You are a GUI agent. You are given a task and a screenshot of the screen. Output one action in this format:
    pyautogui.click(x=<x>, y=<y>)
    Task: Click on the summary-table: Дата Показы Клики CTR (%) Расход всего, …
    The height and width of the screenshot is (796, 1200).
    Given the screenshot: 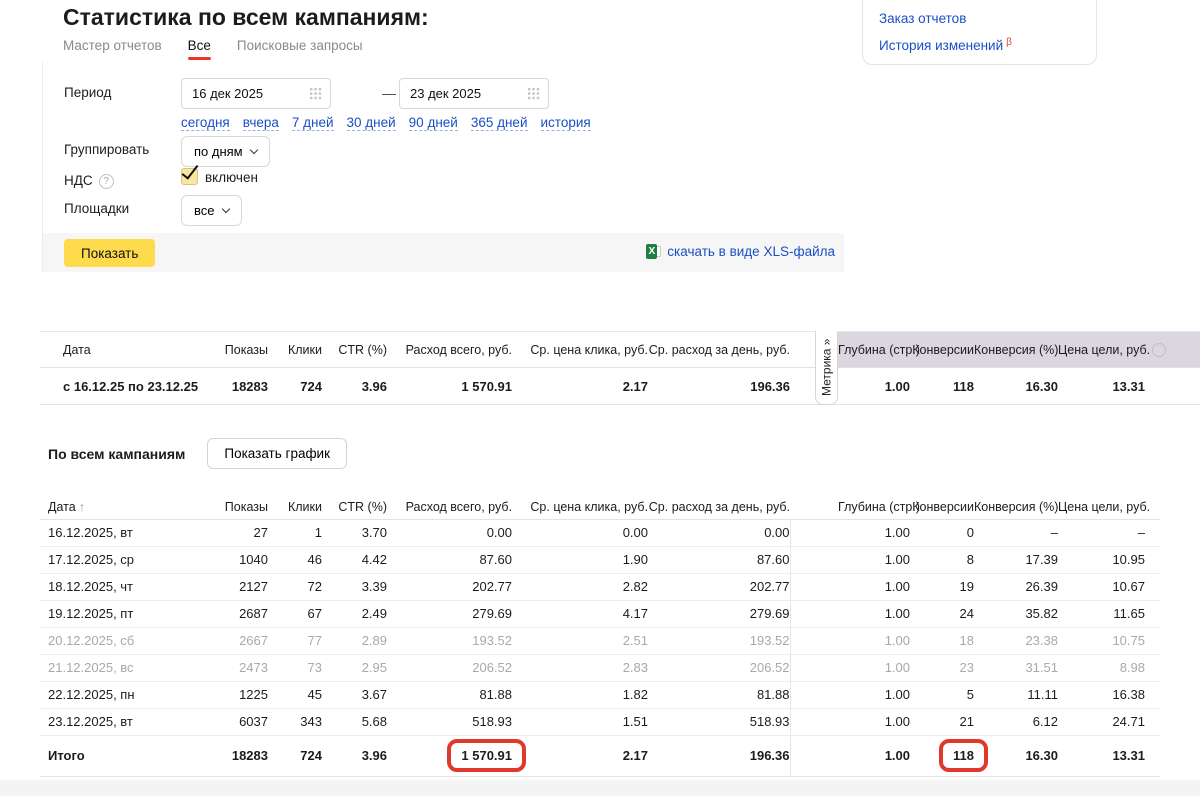 What is the action you would take?
    pyautogui.click(x=620, y=368)
    